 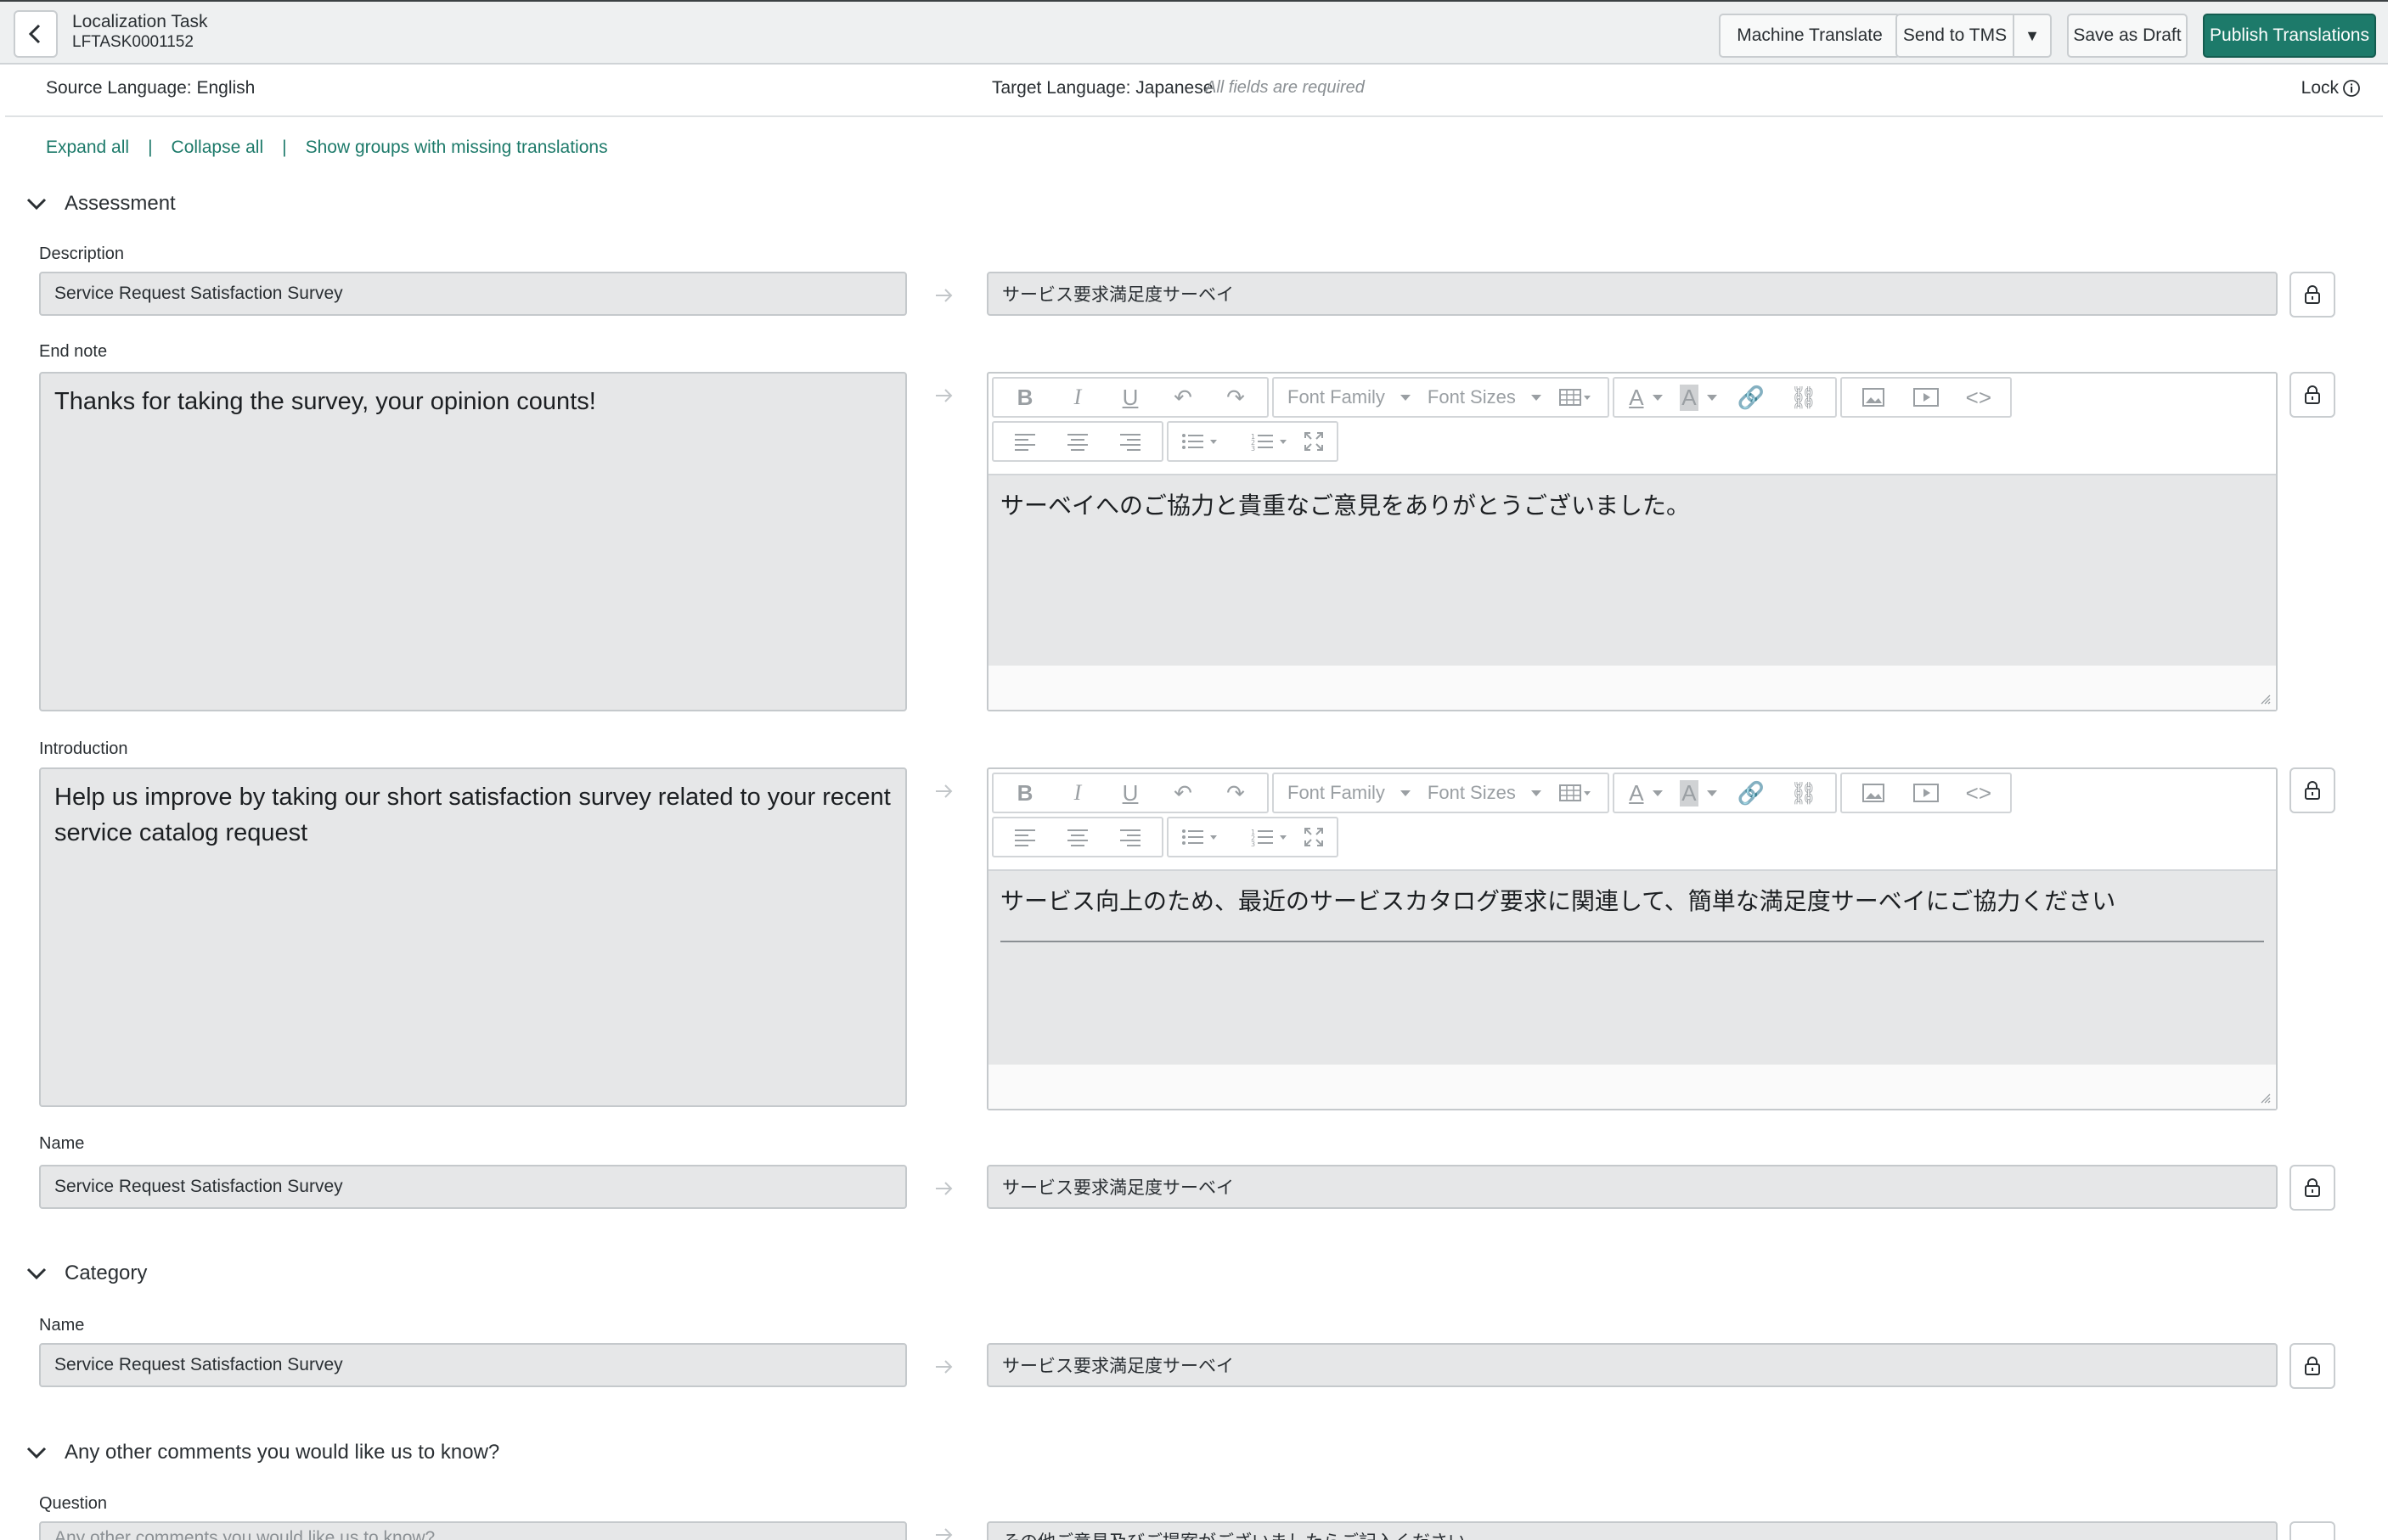 I want to click on section-assessment-toggle: Assessment, so click(x=100, y=204).